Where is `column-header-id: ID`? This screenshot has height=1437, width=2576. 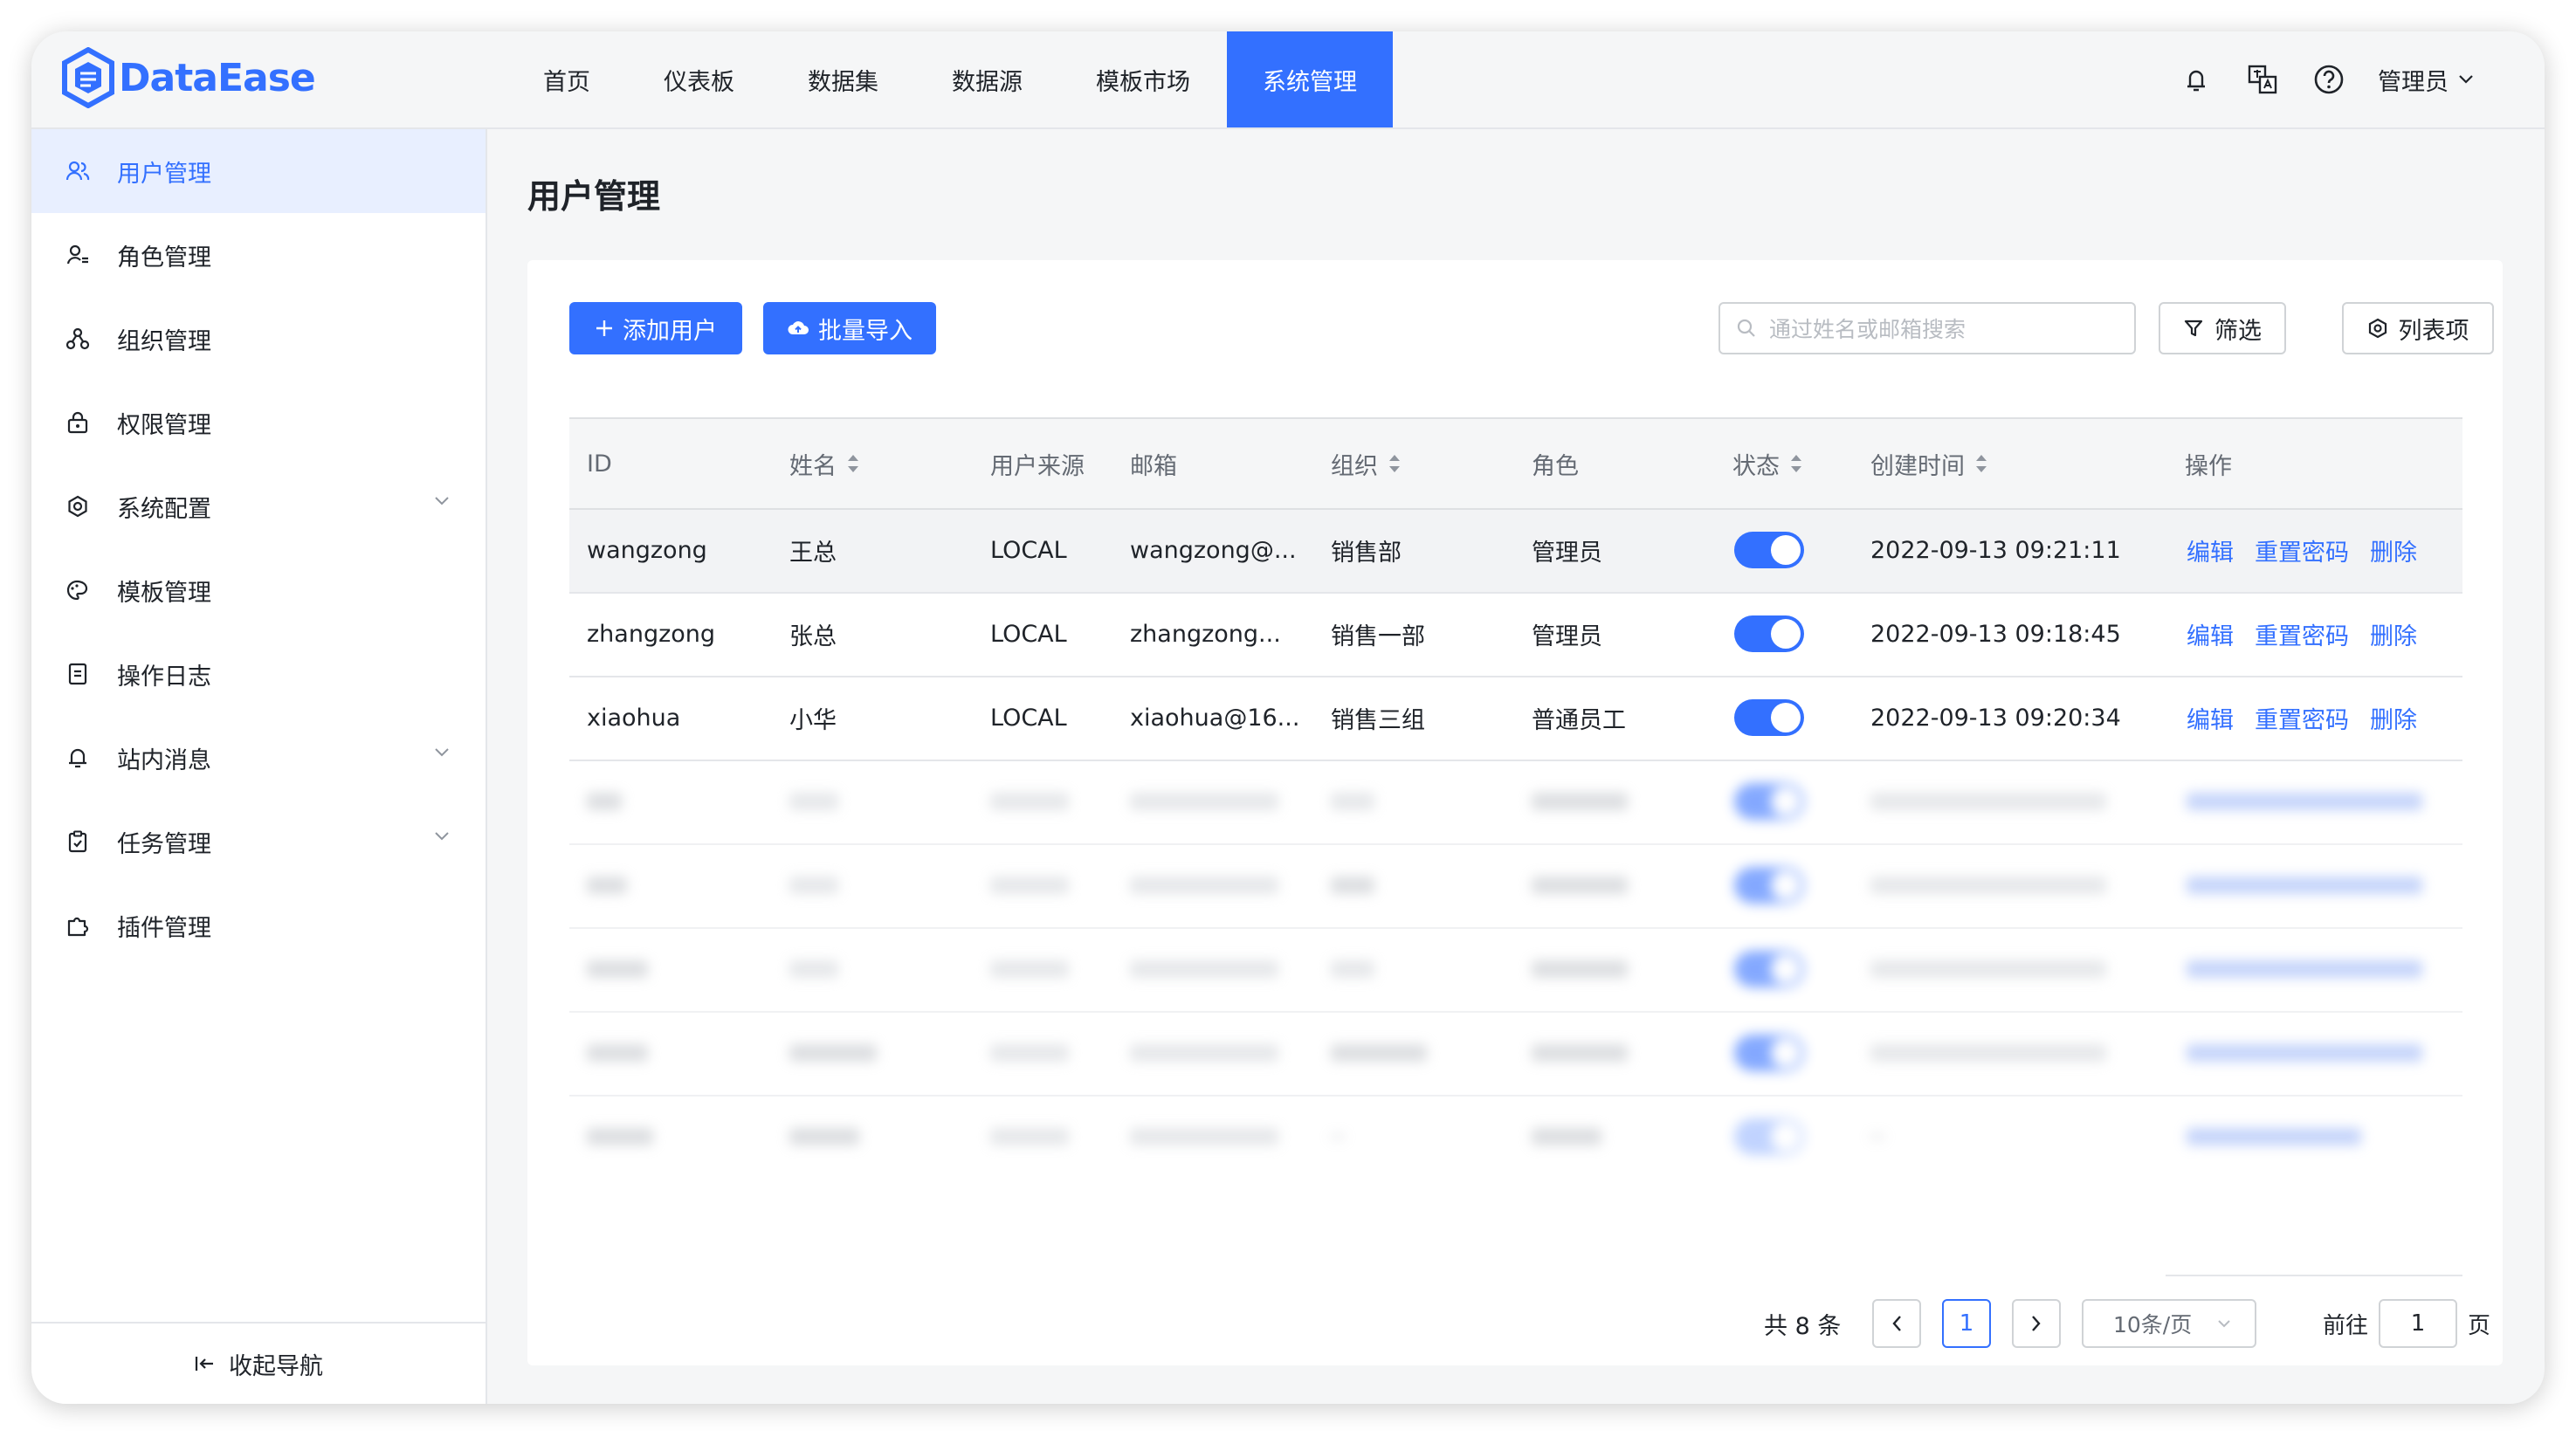 column-header-id: ID is located at coordinates (599, 464).